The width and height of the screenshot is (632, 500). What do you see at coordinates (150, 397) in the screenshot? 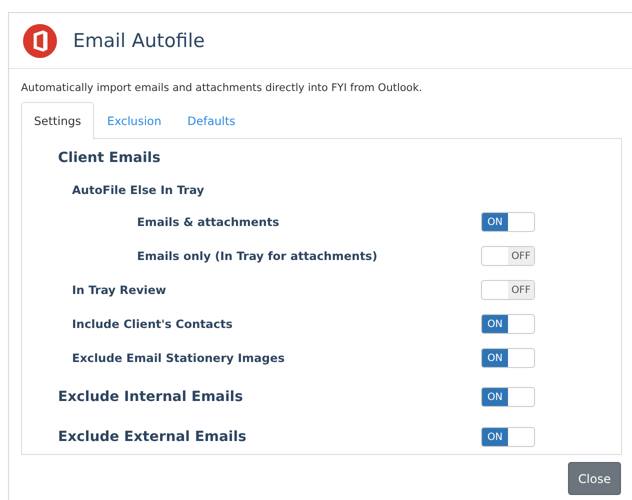
I see `setting-label: Exclude Internal Emails` at bounding box center [150, 397].